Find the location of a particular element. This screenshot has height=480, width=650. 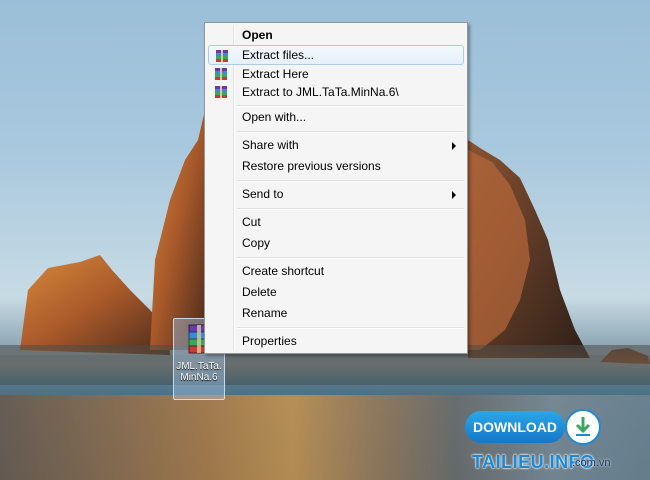

menu-item-rename: Rename is located at coordinates (336, 313).